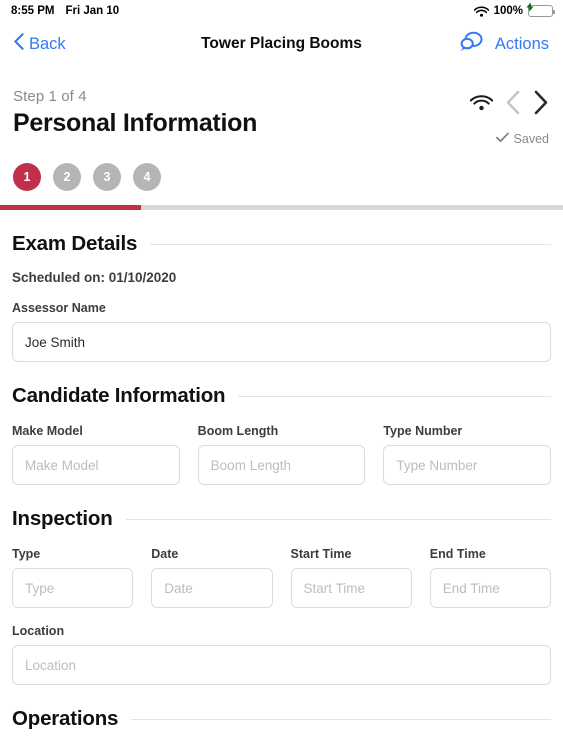 The width and height of the screenshot is (563, 750). What do you see at coordinates (73, 588) in the screenshot?
I see `type-input` at bounding box center [73, 588].